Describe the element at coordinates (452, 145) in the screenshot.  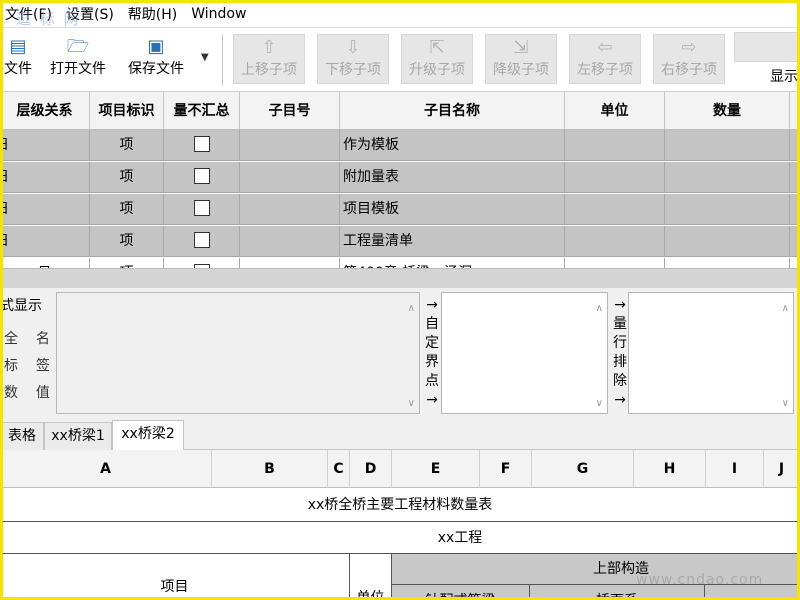
I see `row-name: 作为模板` at that location.